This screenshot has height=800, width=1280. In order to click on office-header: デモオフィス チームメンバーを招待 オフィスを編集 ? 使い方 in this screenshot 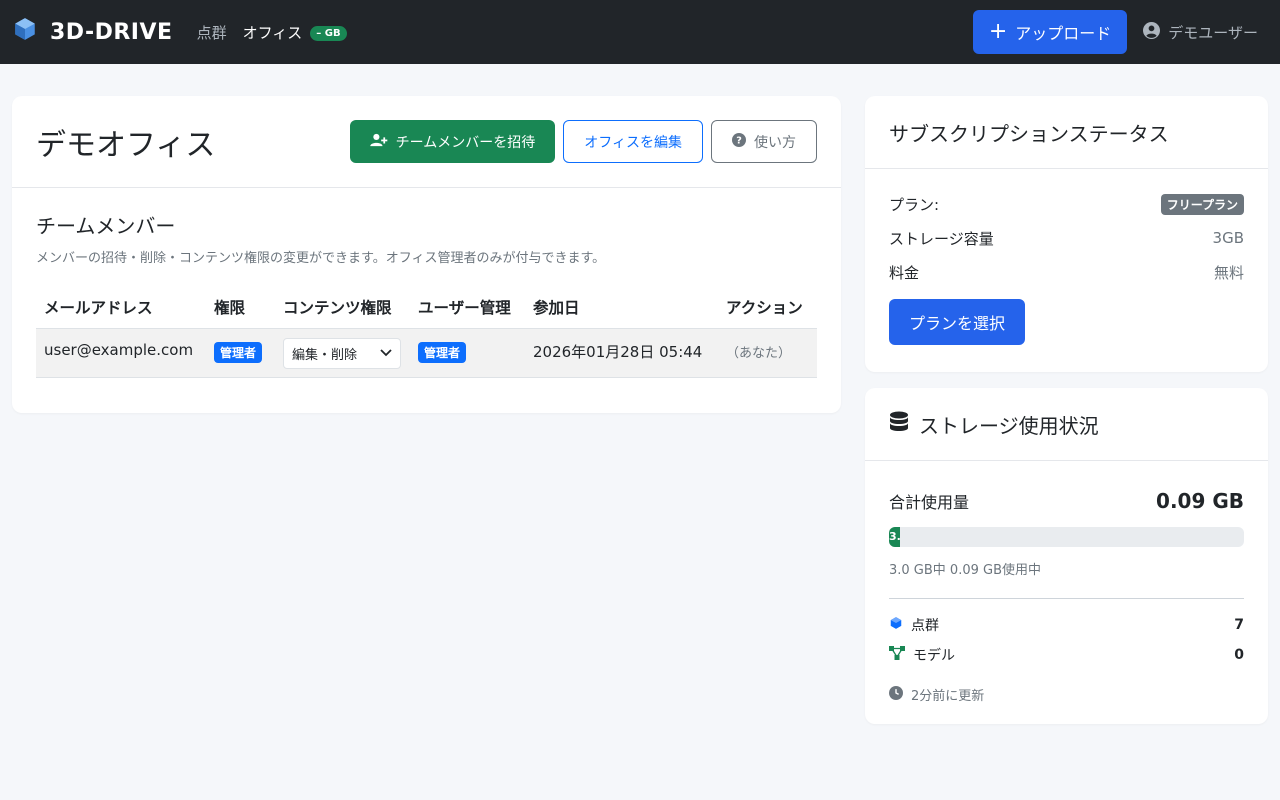, I will do `click(426, 142)`.